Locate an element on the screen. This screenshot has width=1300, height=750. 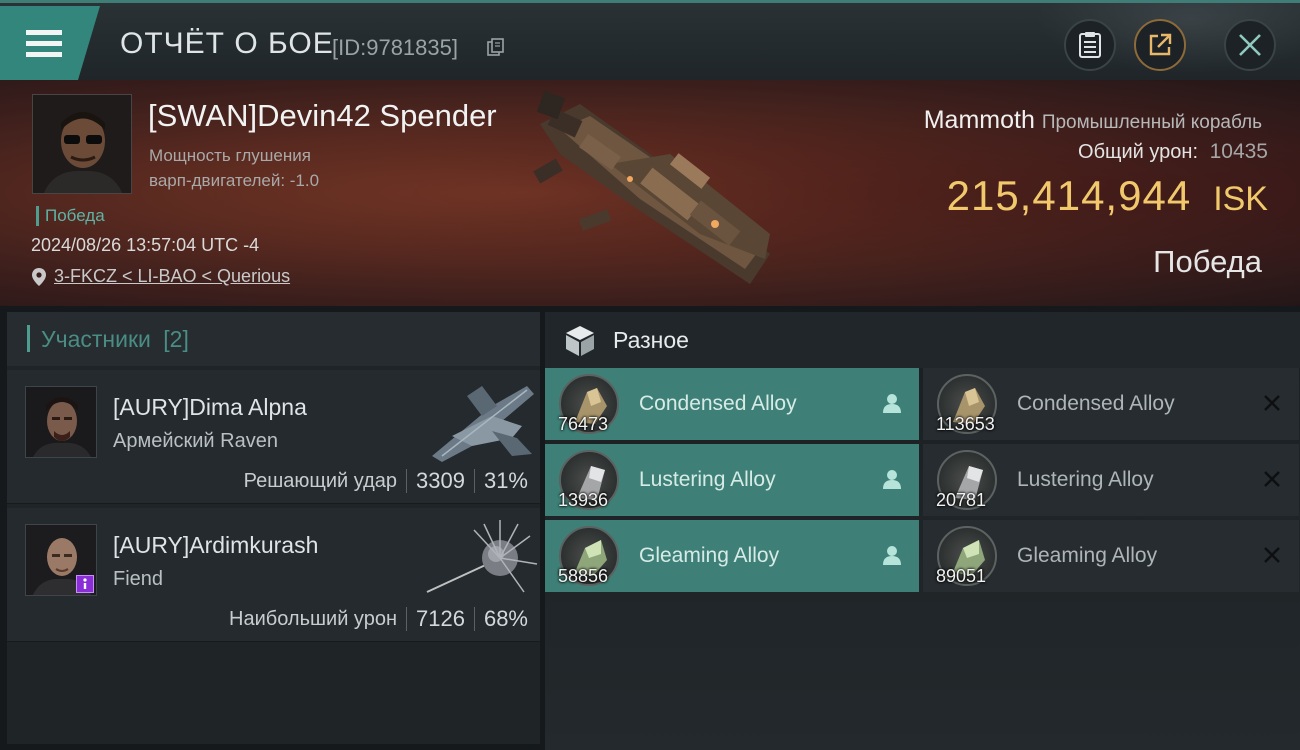
close-button is located at coordinates (1250, 45).